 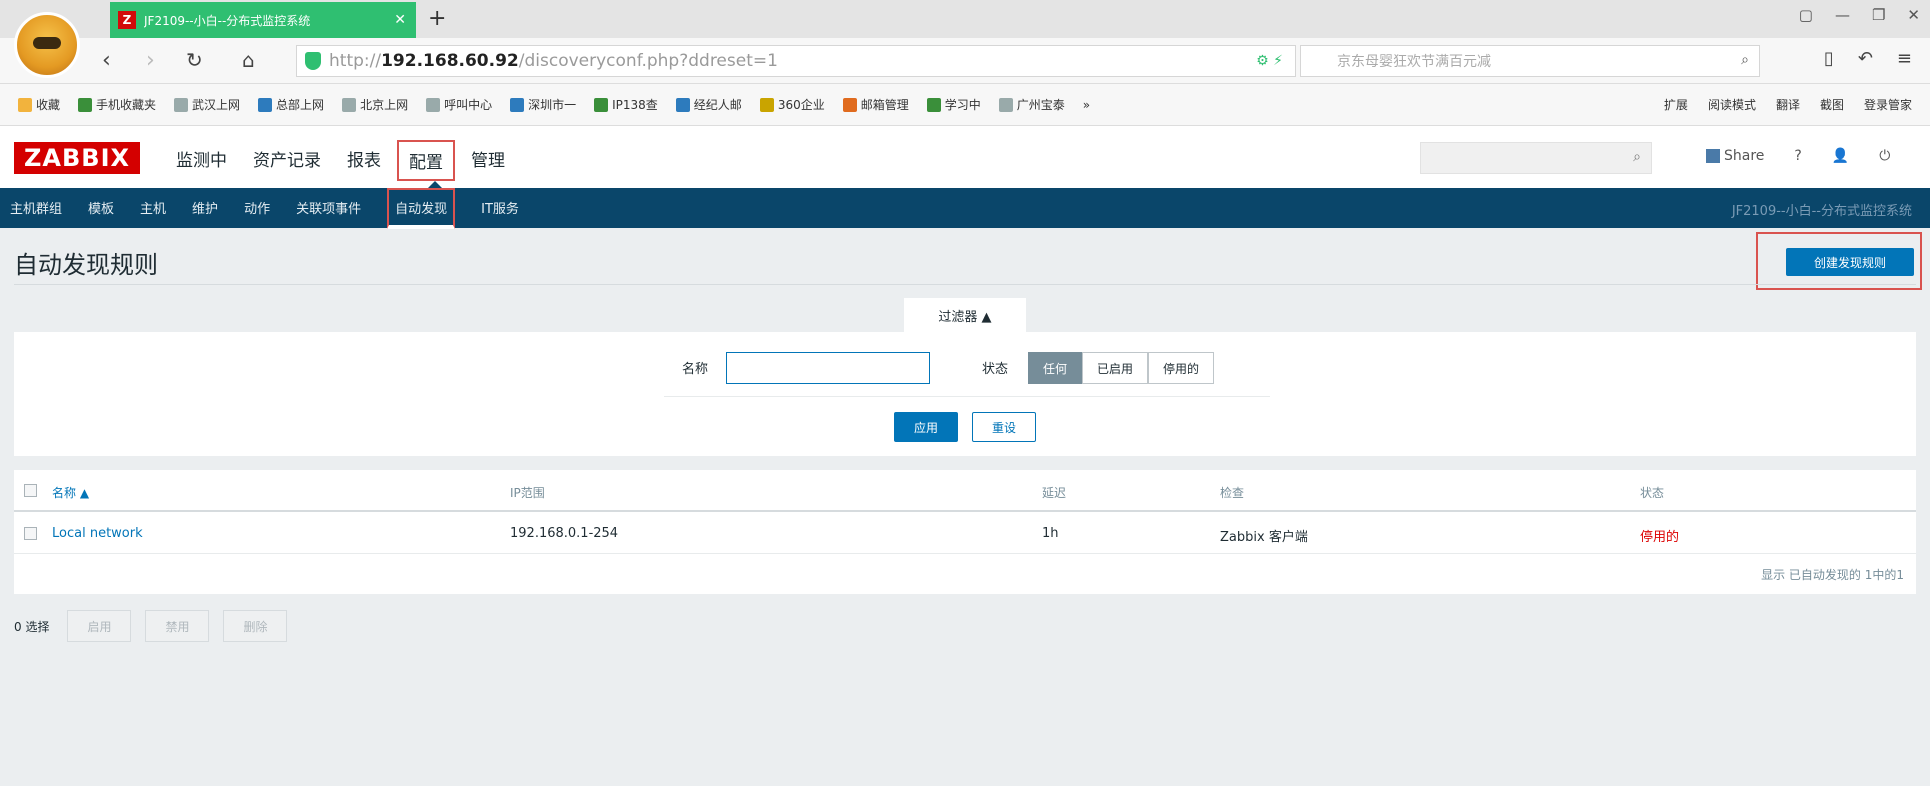 I want to click on rule-status-link: 停用的, so click(x=1659, y=535).